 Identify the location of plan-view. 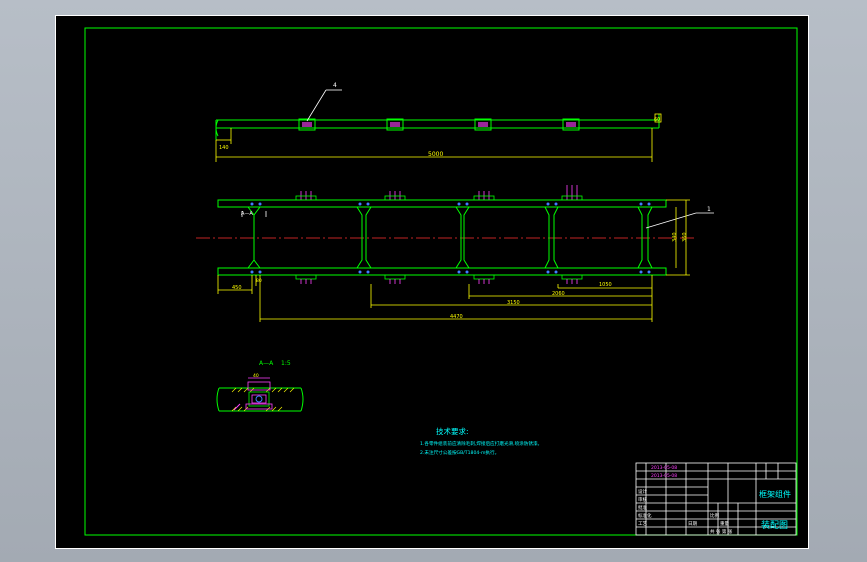
(455, 253).